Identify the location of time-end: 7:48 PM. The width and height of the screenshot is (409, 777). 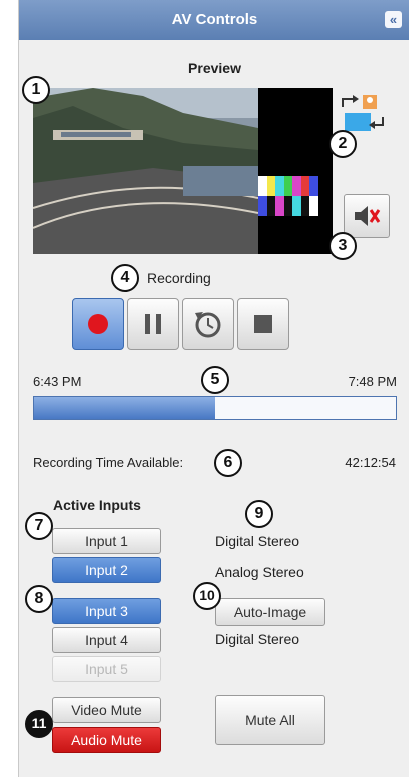
(372, 381).